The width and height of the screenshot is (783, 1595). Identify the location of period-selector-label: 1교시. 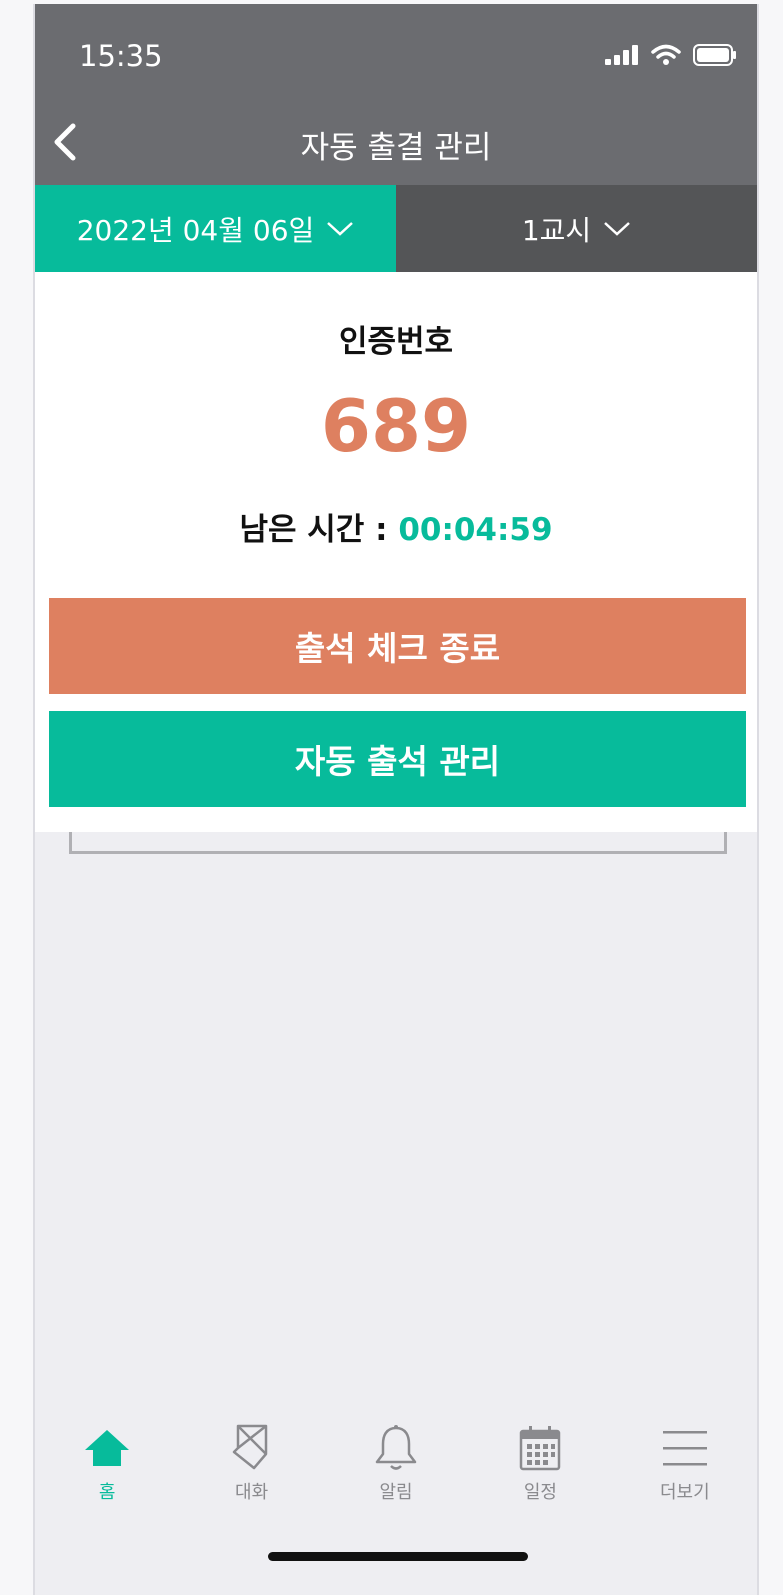
(556, 230).